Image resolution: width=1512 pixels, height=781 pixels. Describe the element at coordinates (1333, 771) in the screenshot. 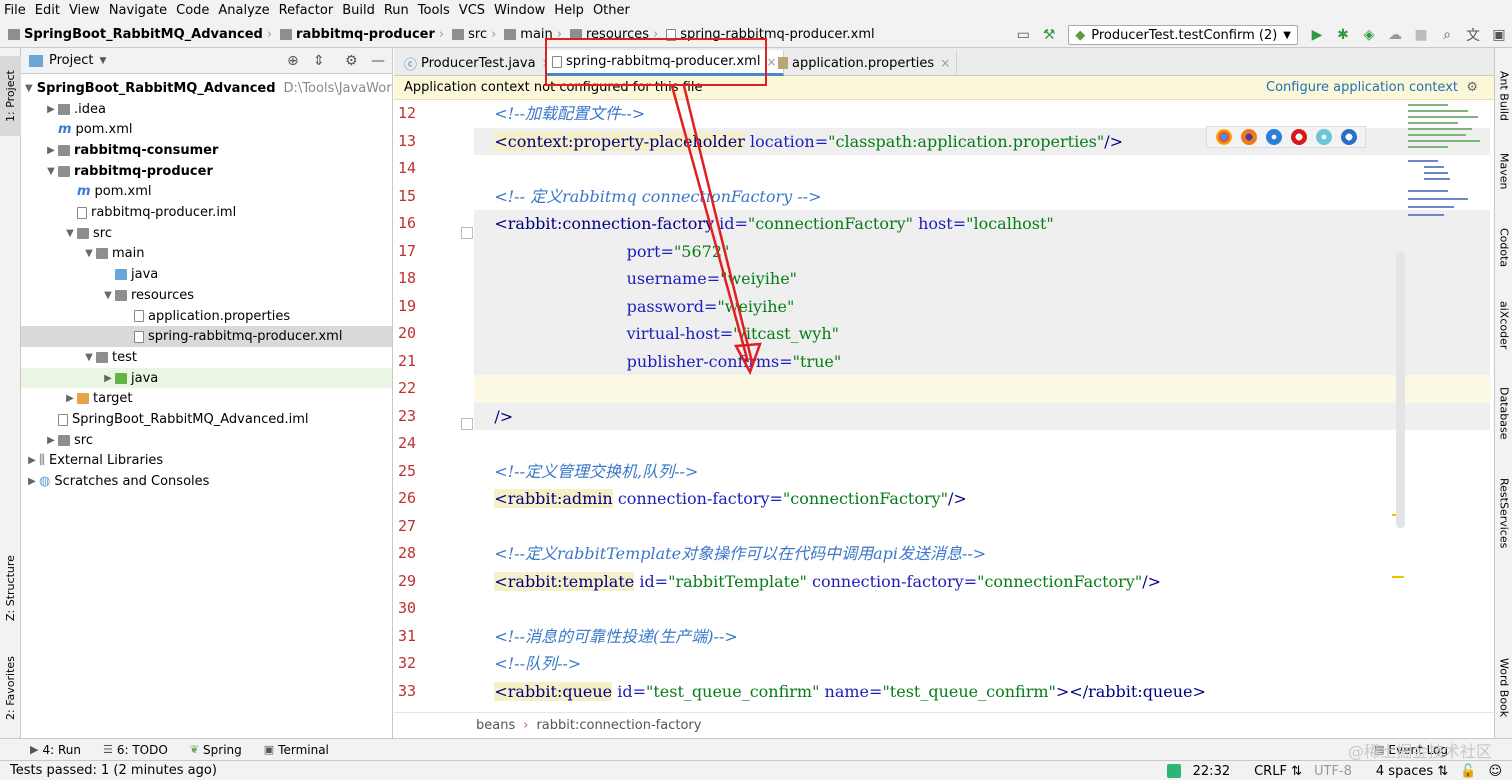

I see `file-encoding: UTF-8` at that location.